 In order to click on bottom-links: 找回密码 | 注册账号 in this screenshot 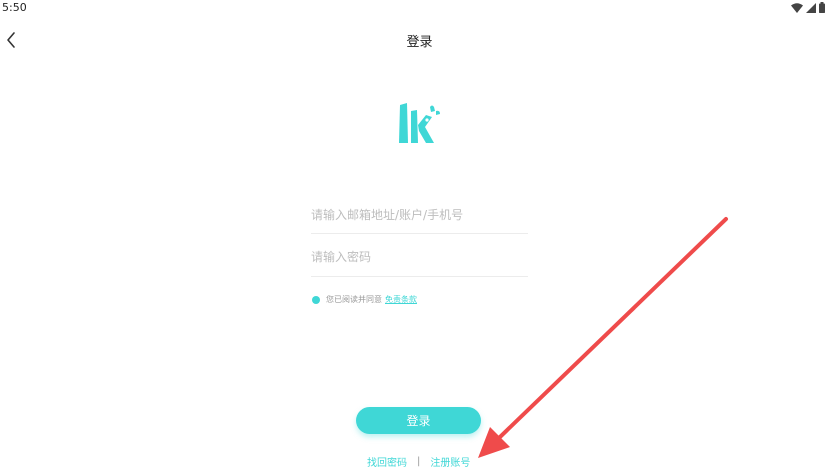, I will do `click(418, 461)`.